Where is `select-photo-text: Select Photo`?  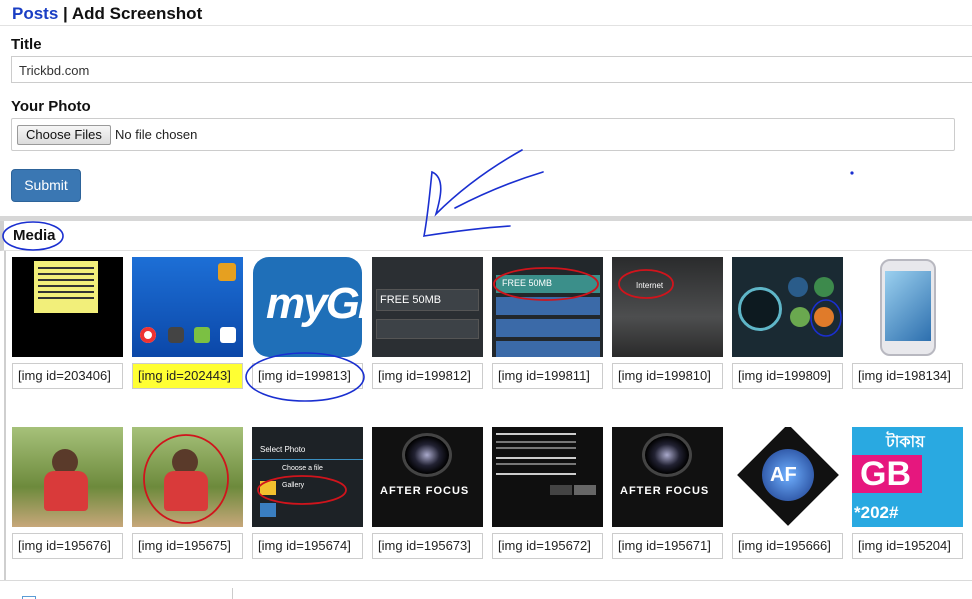 select-photo-text: Select Photo is located at coordinates (283, 449).